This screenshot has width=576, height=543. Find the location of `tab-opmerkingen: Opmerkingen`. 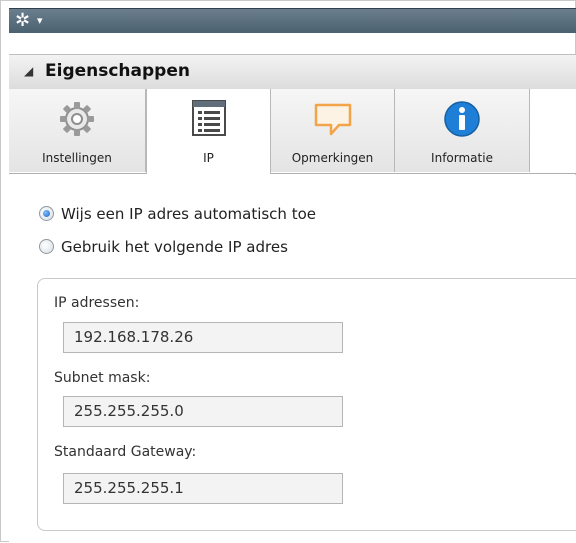

tab-opmerkingen: Opmerkingen is located at coordinates (333, 130).